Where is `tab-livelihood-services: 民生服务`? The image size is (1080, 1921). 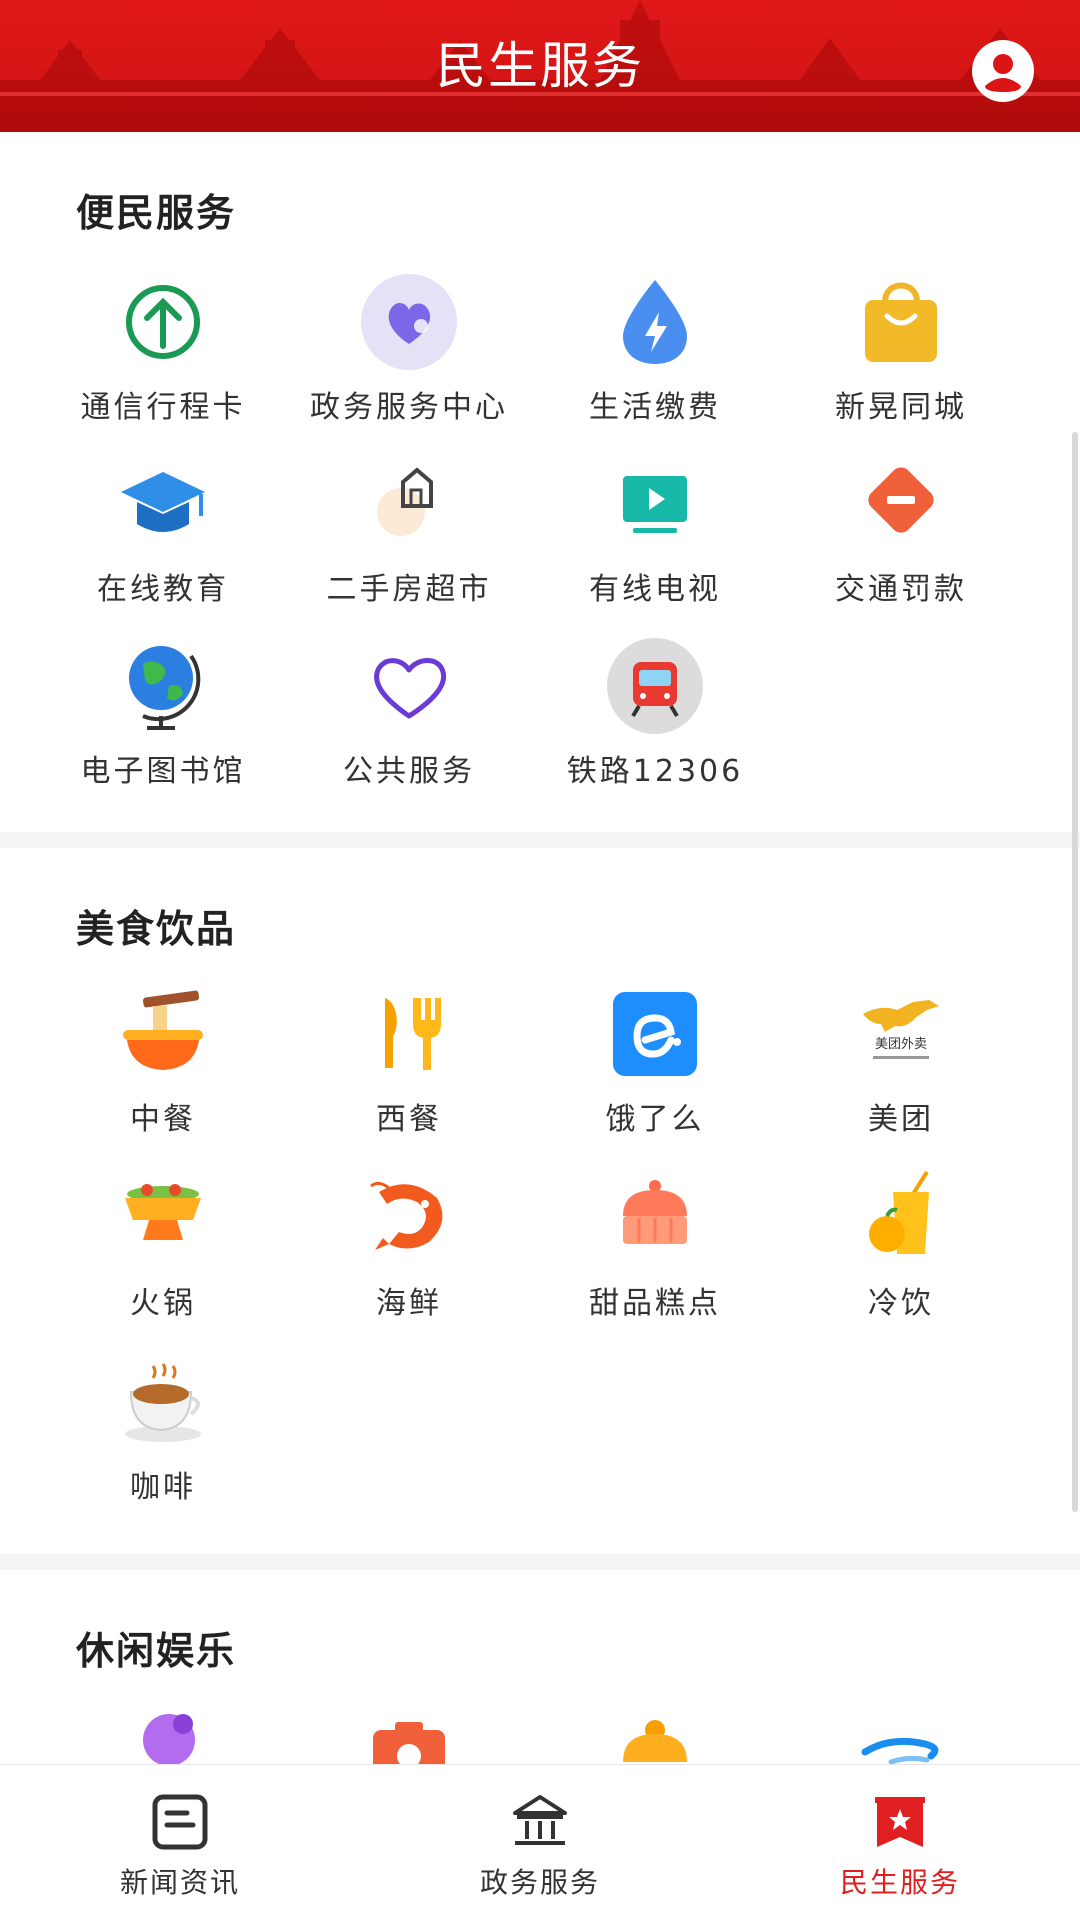 tab-livelihood-services: 民生服务 is located at coordinates (900, 1843).